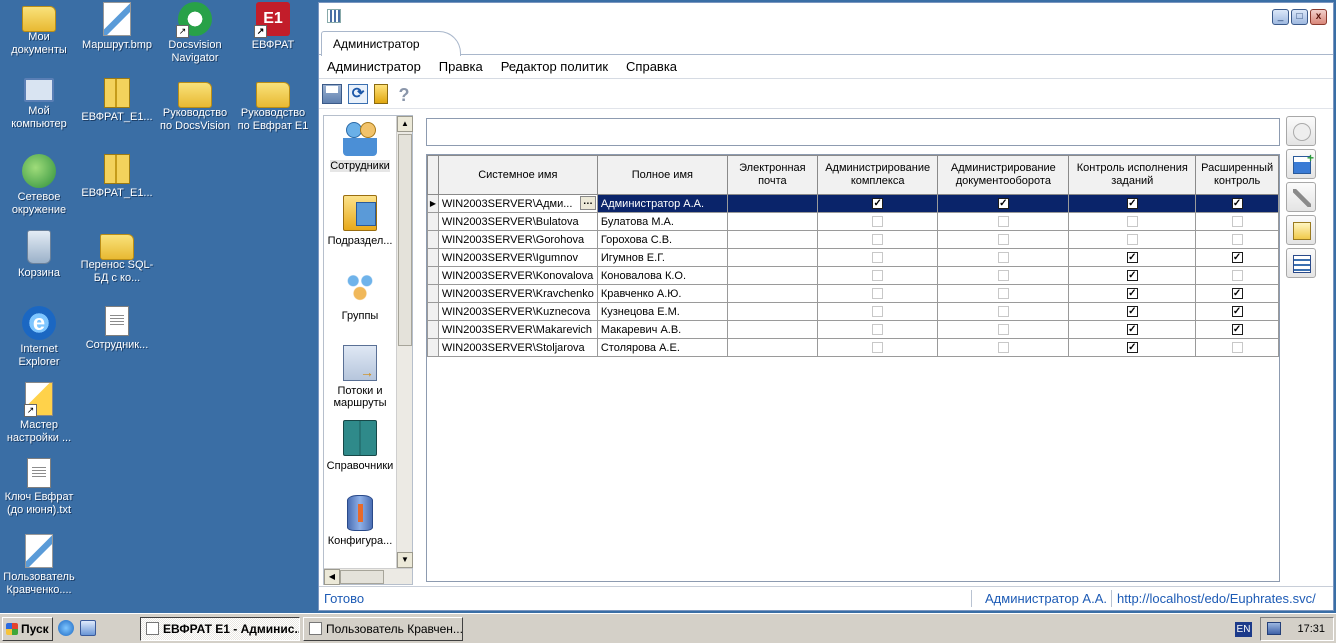 The width and height of the screenshot is (1336, 643). Describe the element at coordinates (517, 311) in the screenshot. I see `system-name-cell: WIN2003SERVER\Kuznecova` at that location.